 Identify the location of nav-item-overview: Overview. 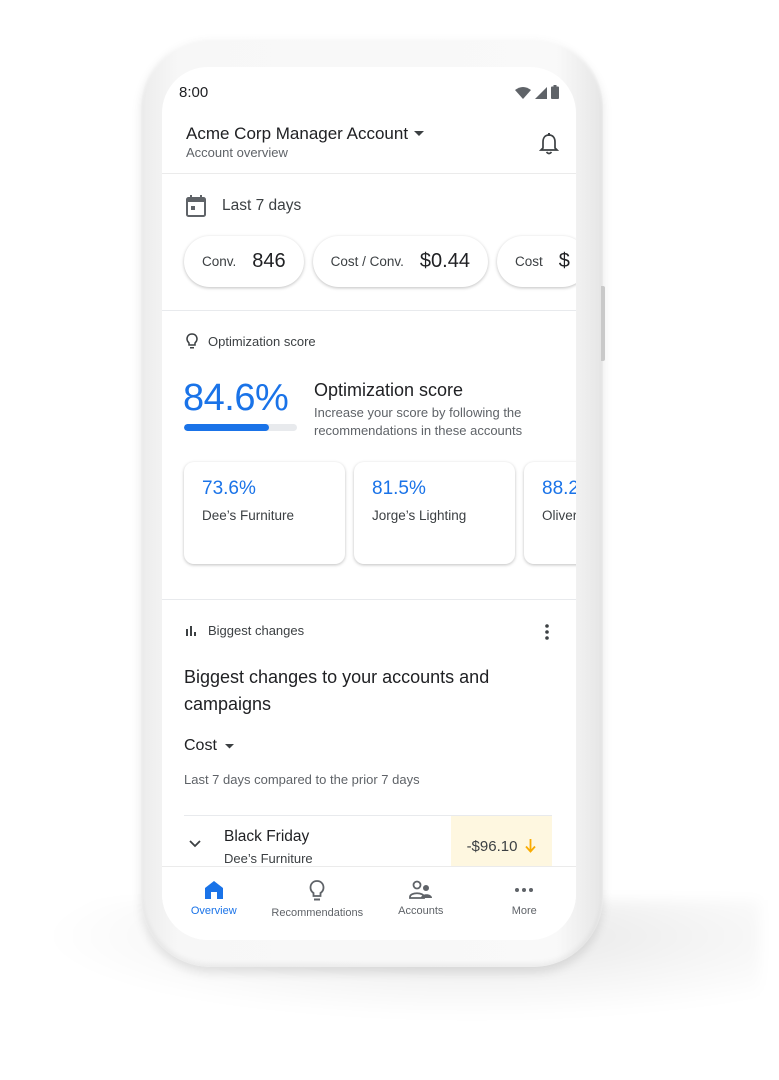
(214, 903).